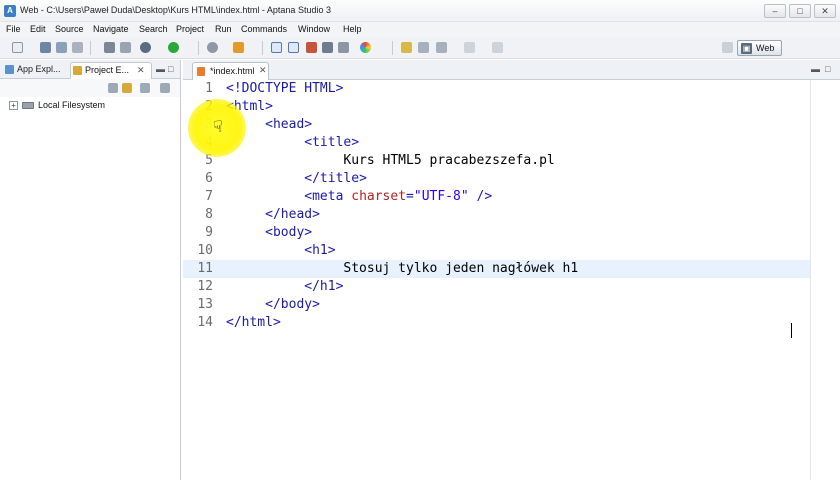 This screenshot has width=840, height=480. What do you see at coordinates (205, 304) in the screenshot?
I see `line-number: 13` at bounding box center [205, 304].